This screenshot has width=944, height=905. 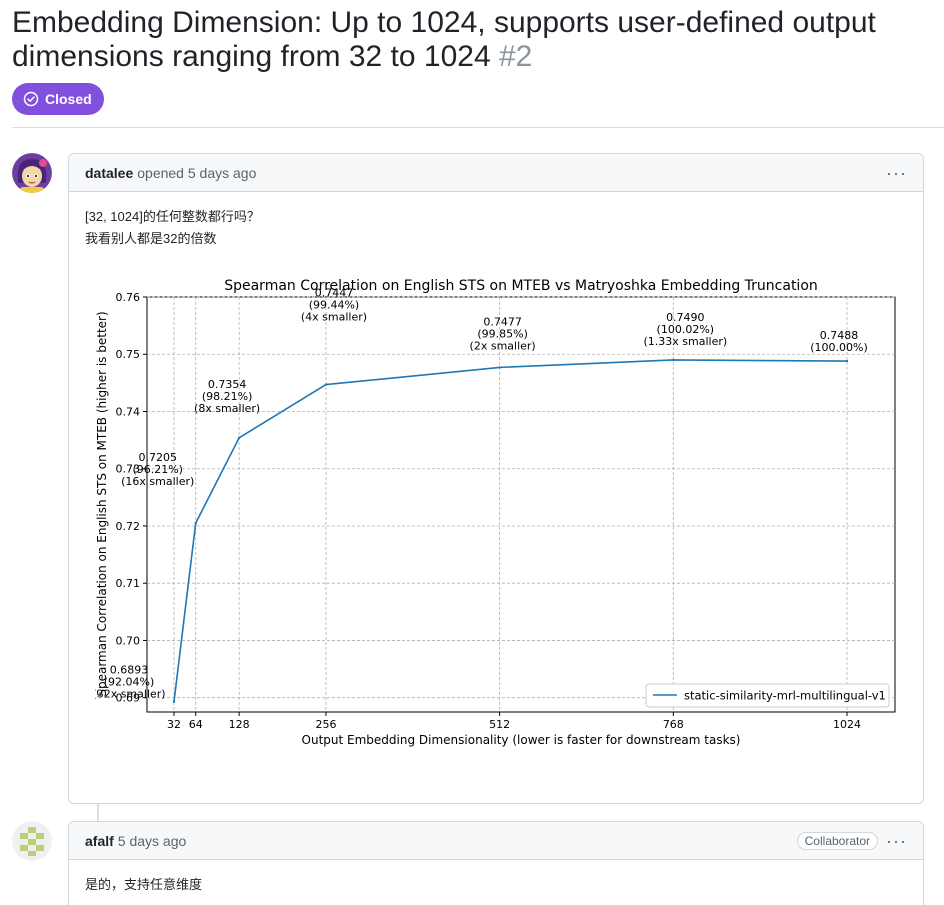 What do you see at coordinates (128, 297) in the screenshot?
I see `y-tick-label: 0.76` at bounding box center [128, 297].